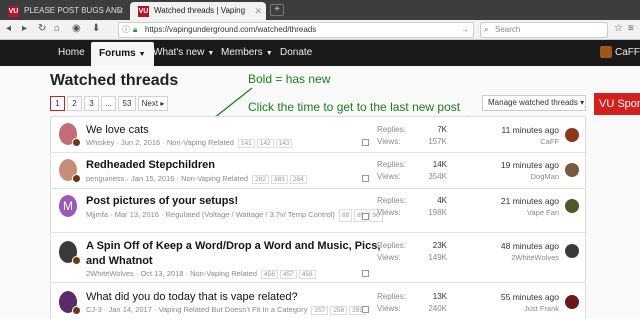  What do you see at coordinates (246, 143) in the screenshot?
I see `thread-page-link: 141` at bounding box center [246, 143].